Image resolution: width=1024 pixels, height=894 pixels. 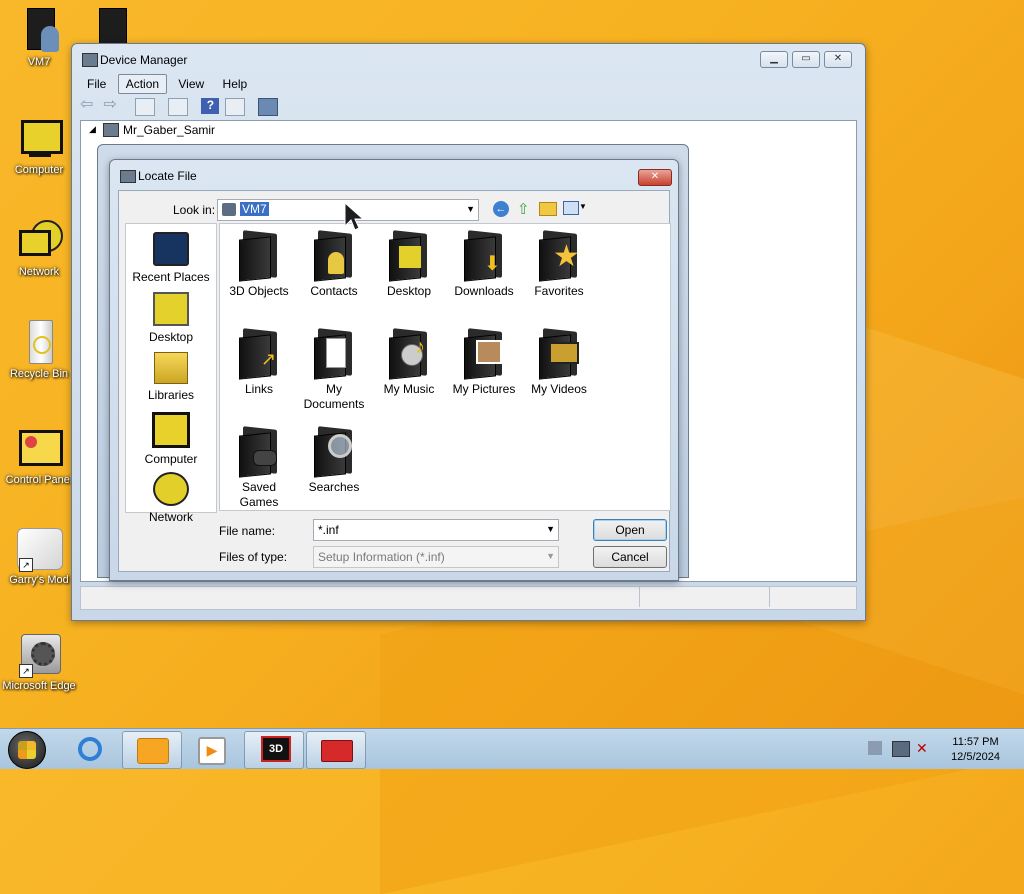 I want to click on action-center-icon, so click(x=875, y=748).